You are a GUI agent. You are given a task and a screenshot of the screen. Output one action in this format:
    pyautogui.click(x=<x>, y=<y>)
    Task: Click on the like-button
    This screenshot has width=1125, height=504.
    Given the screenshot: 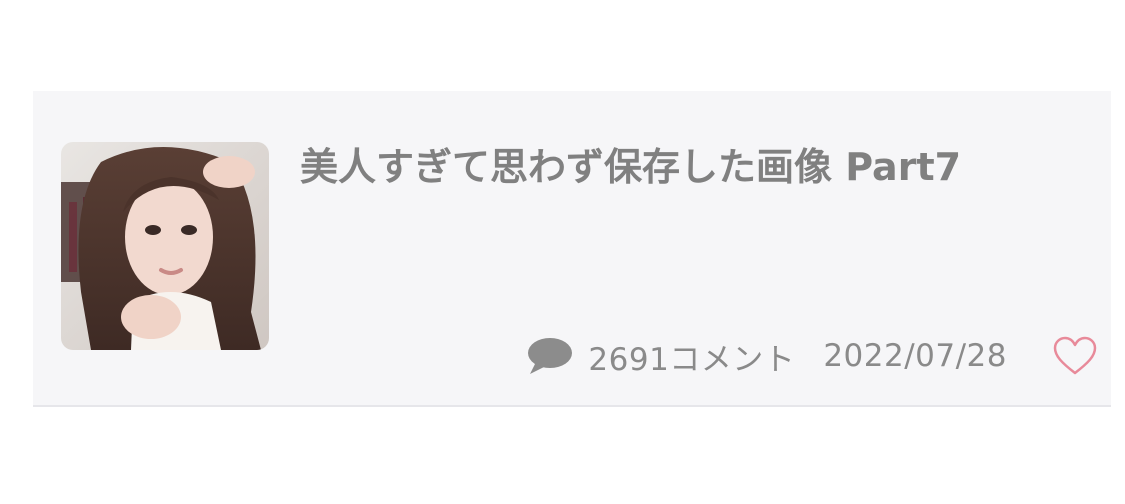 What is the action you would take?
    pyautogui.click(x=1075, y=356)
    